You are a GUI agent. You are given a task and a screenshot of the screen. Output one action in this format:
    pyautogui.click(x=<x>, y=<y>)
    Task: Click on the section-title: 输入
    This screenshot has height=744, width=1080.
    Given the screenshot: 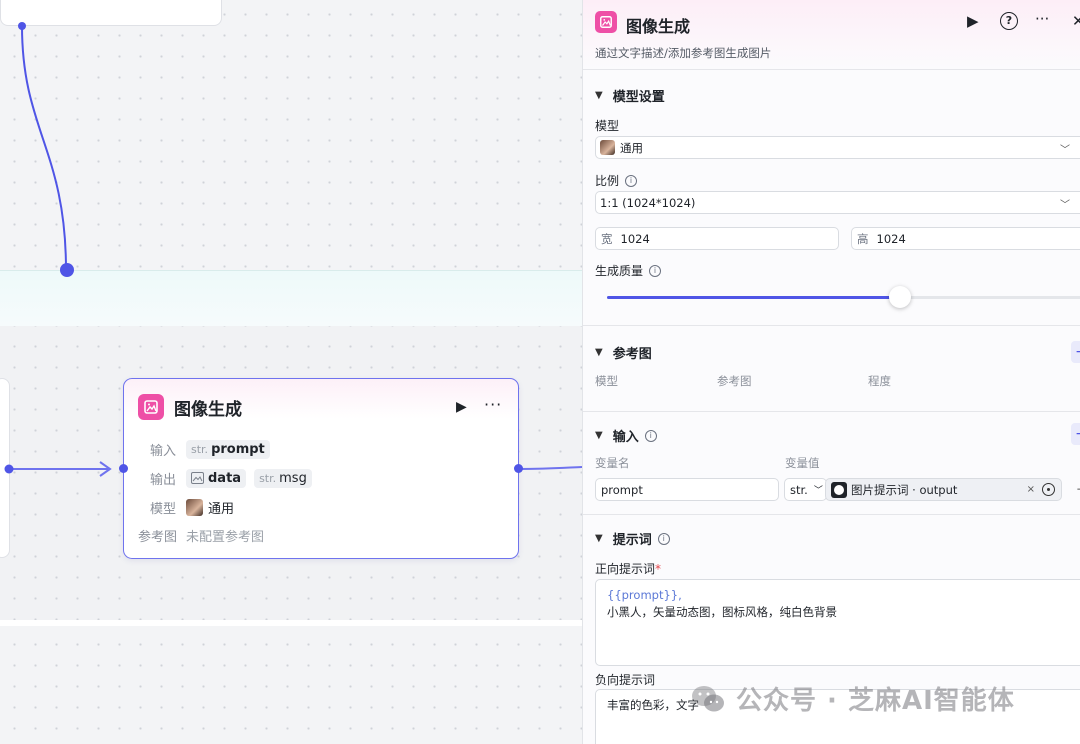 What is the action you would take?
    pyautogui.click(x=625, y=437)
    